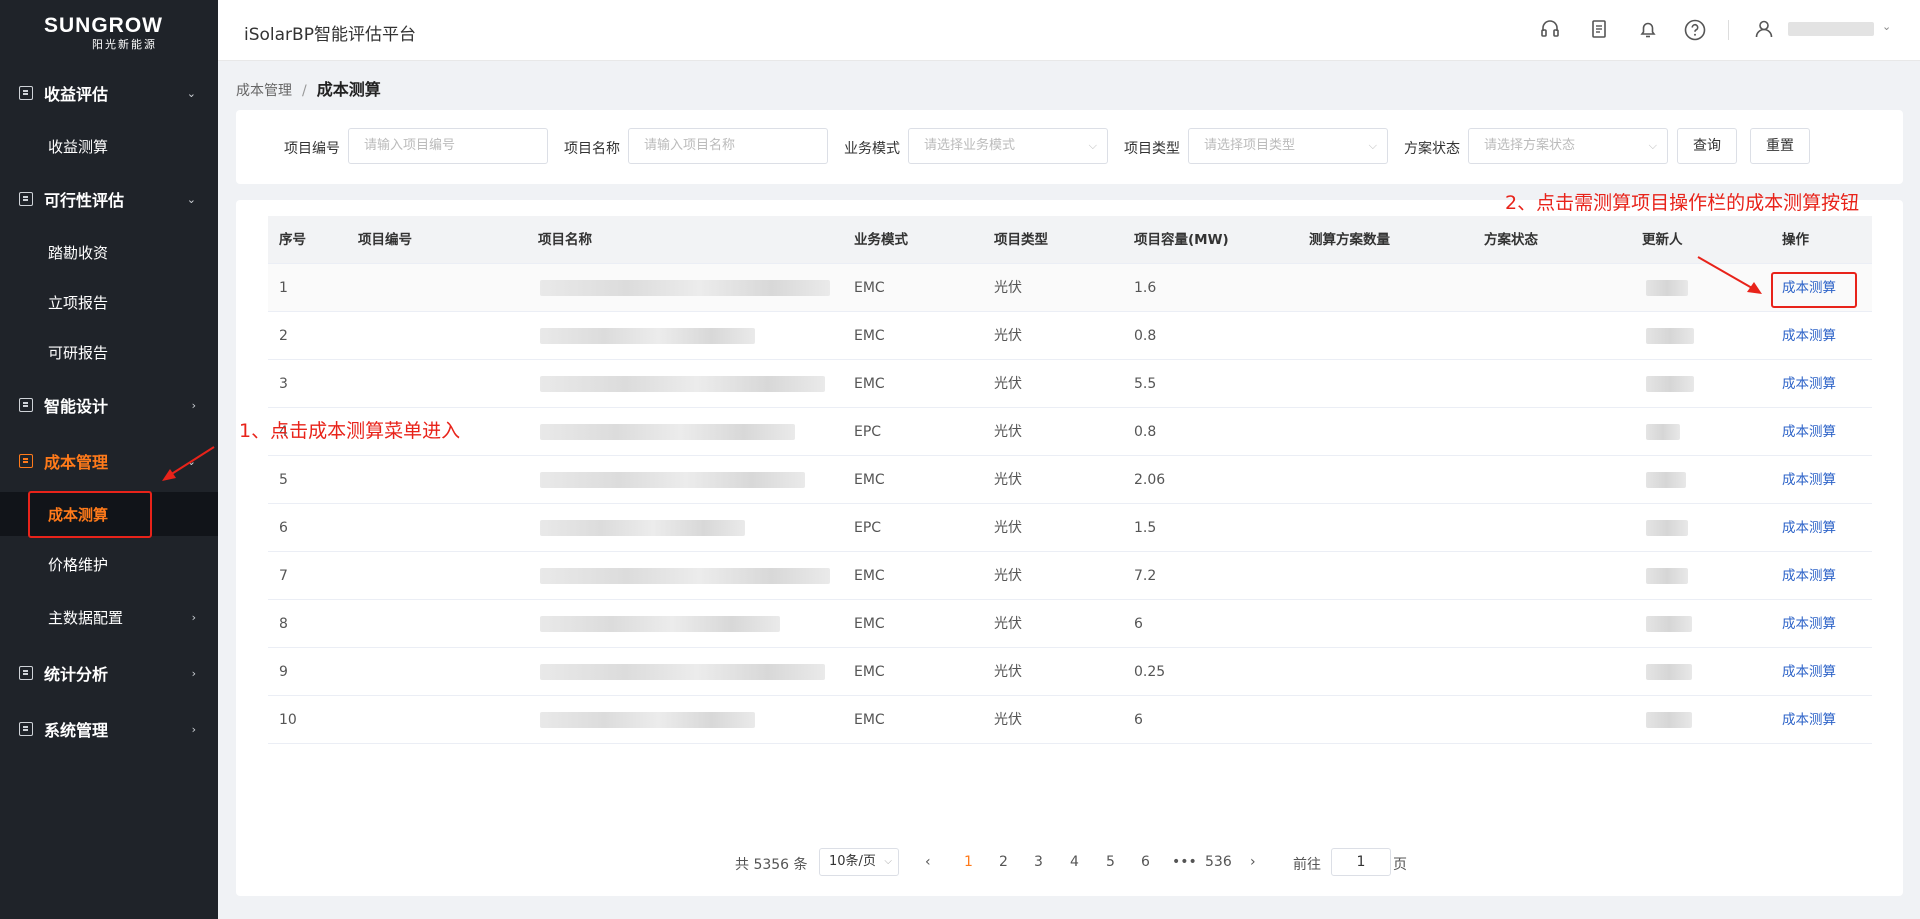 This screenshot has width=1920, height=919. What do you see at coordinates (350, 431) in the screenshot?
I see `annotation-step-1: 1、点击成本测算菜单进入` at bounding box center [350, 431].